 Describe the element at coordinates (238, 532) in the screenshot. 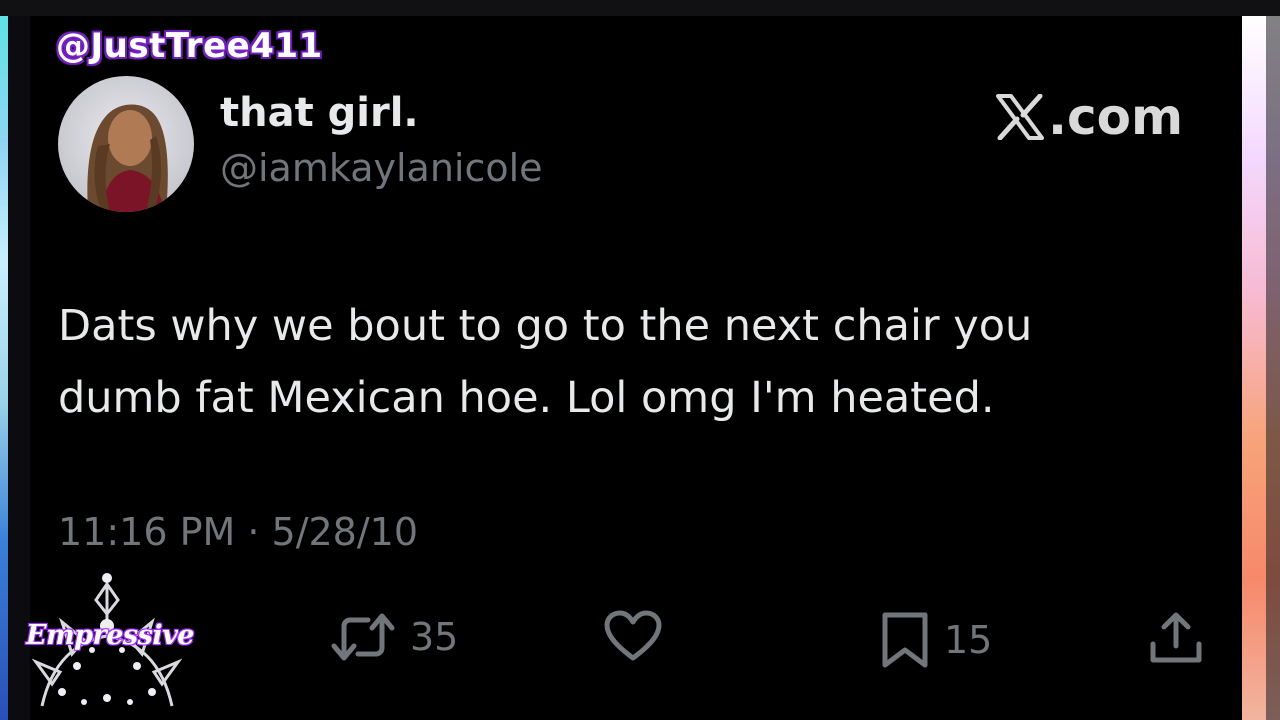

I see `tweet-timestamp: 11:16 PM · 5/28/10` at that location.